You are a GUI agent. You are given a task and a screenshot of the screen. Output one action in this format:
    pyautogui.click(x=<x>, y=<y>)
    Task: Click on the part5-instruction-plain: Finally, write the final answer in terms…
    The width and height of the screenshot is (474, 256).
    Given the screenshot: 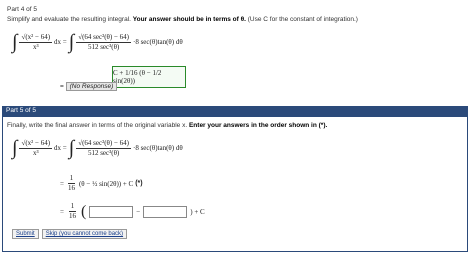 What is the action you would take?
    pyautogui.click(x=97, y=125)
    